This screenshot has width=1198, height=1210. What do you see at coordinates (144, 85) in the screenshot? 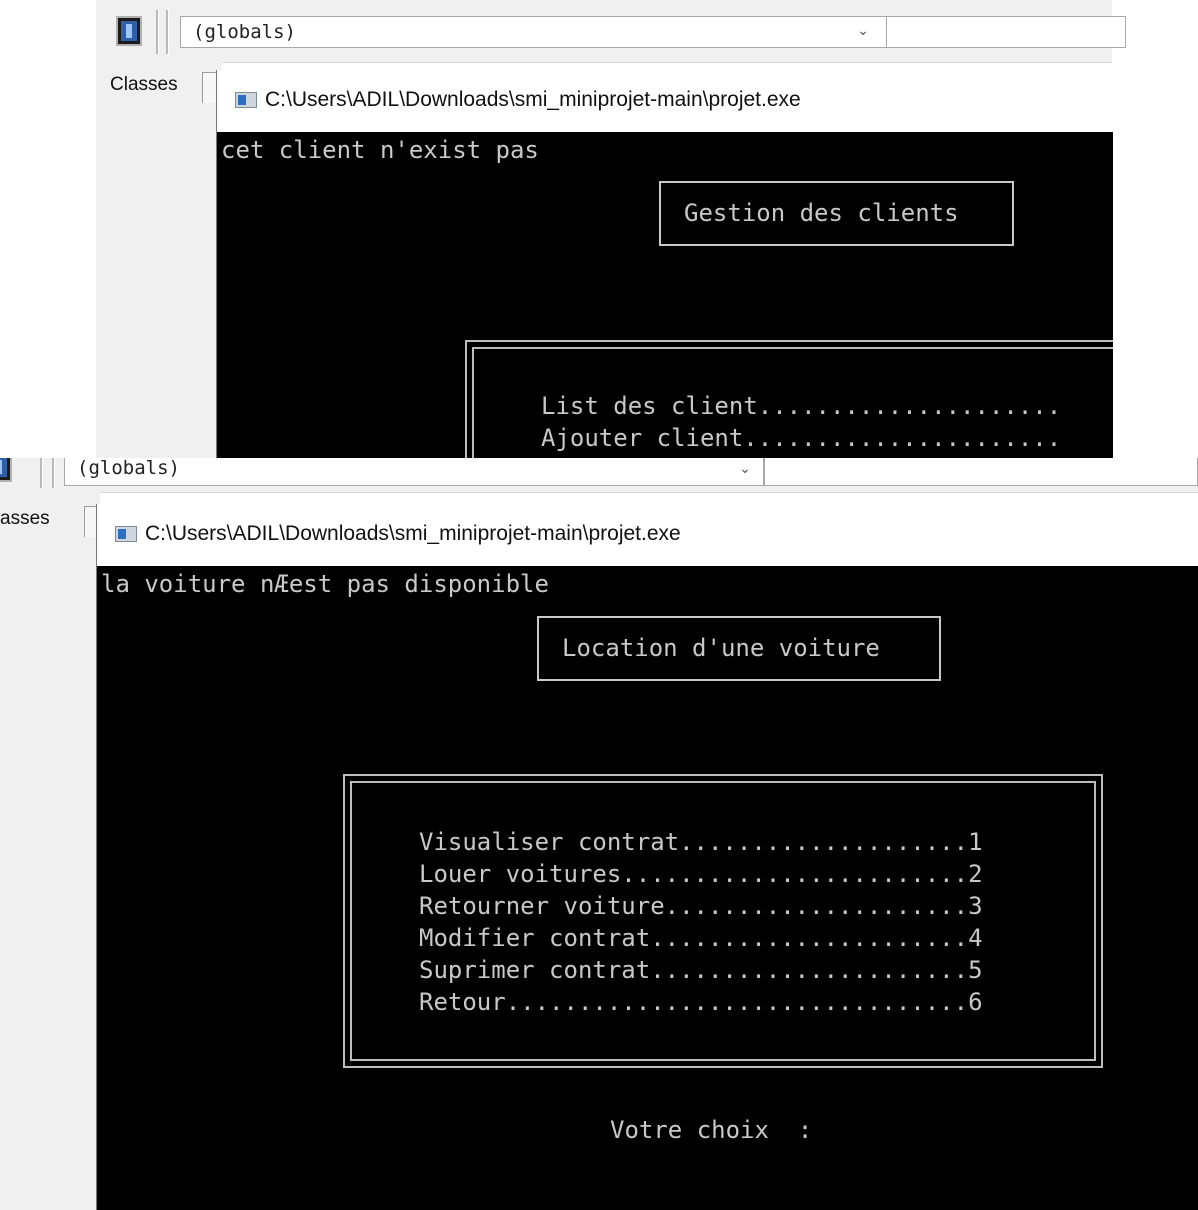
I see `tab-classes: Classes` at bounding box center [144, 85].